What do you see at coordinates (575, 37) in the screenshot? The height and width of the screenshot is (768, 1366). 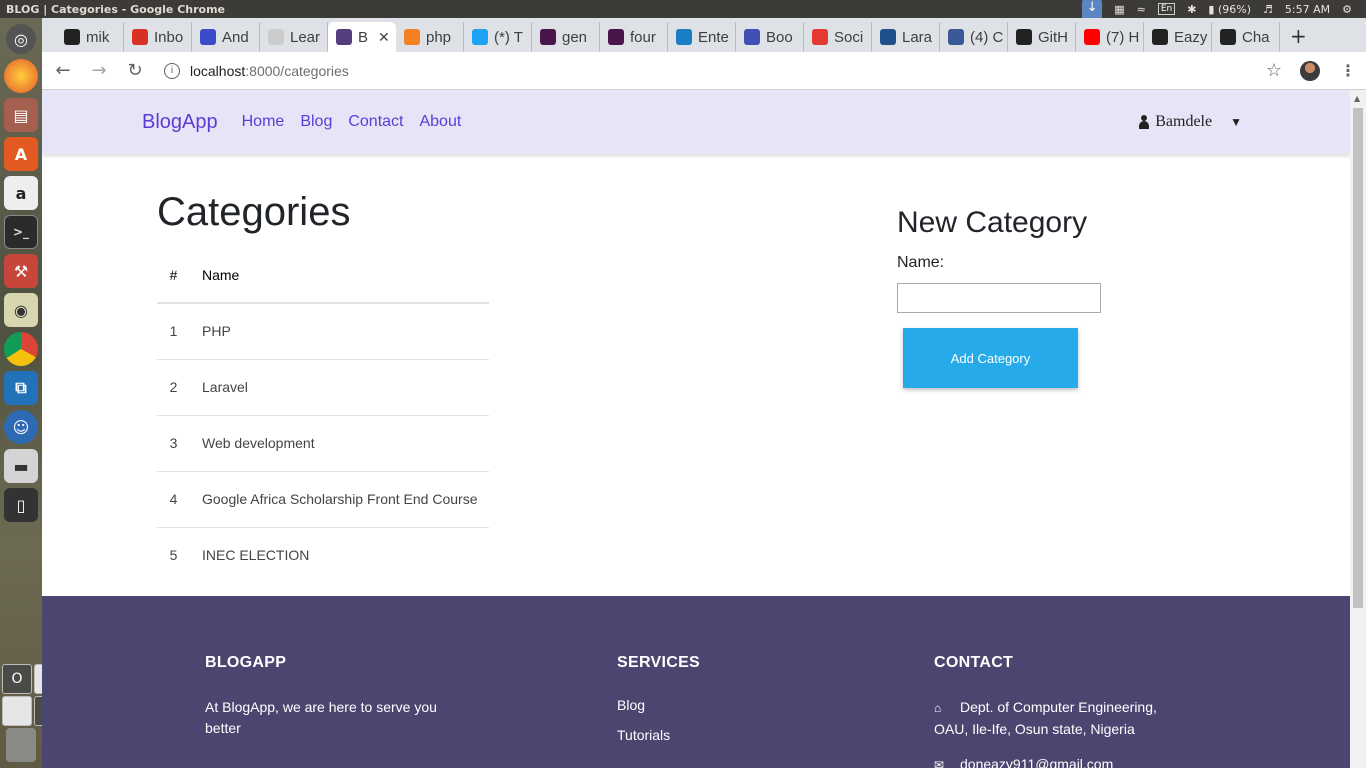 I see `browser-tab-label: gen` at bounding box center [575, 37].